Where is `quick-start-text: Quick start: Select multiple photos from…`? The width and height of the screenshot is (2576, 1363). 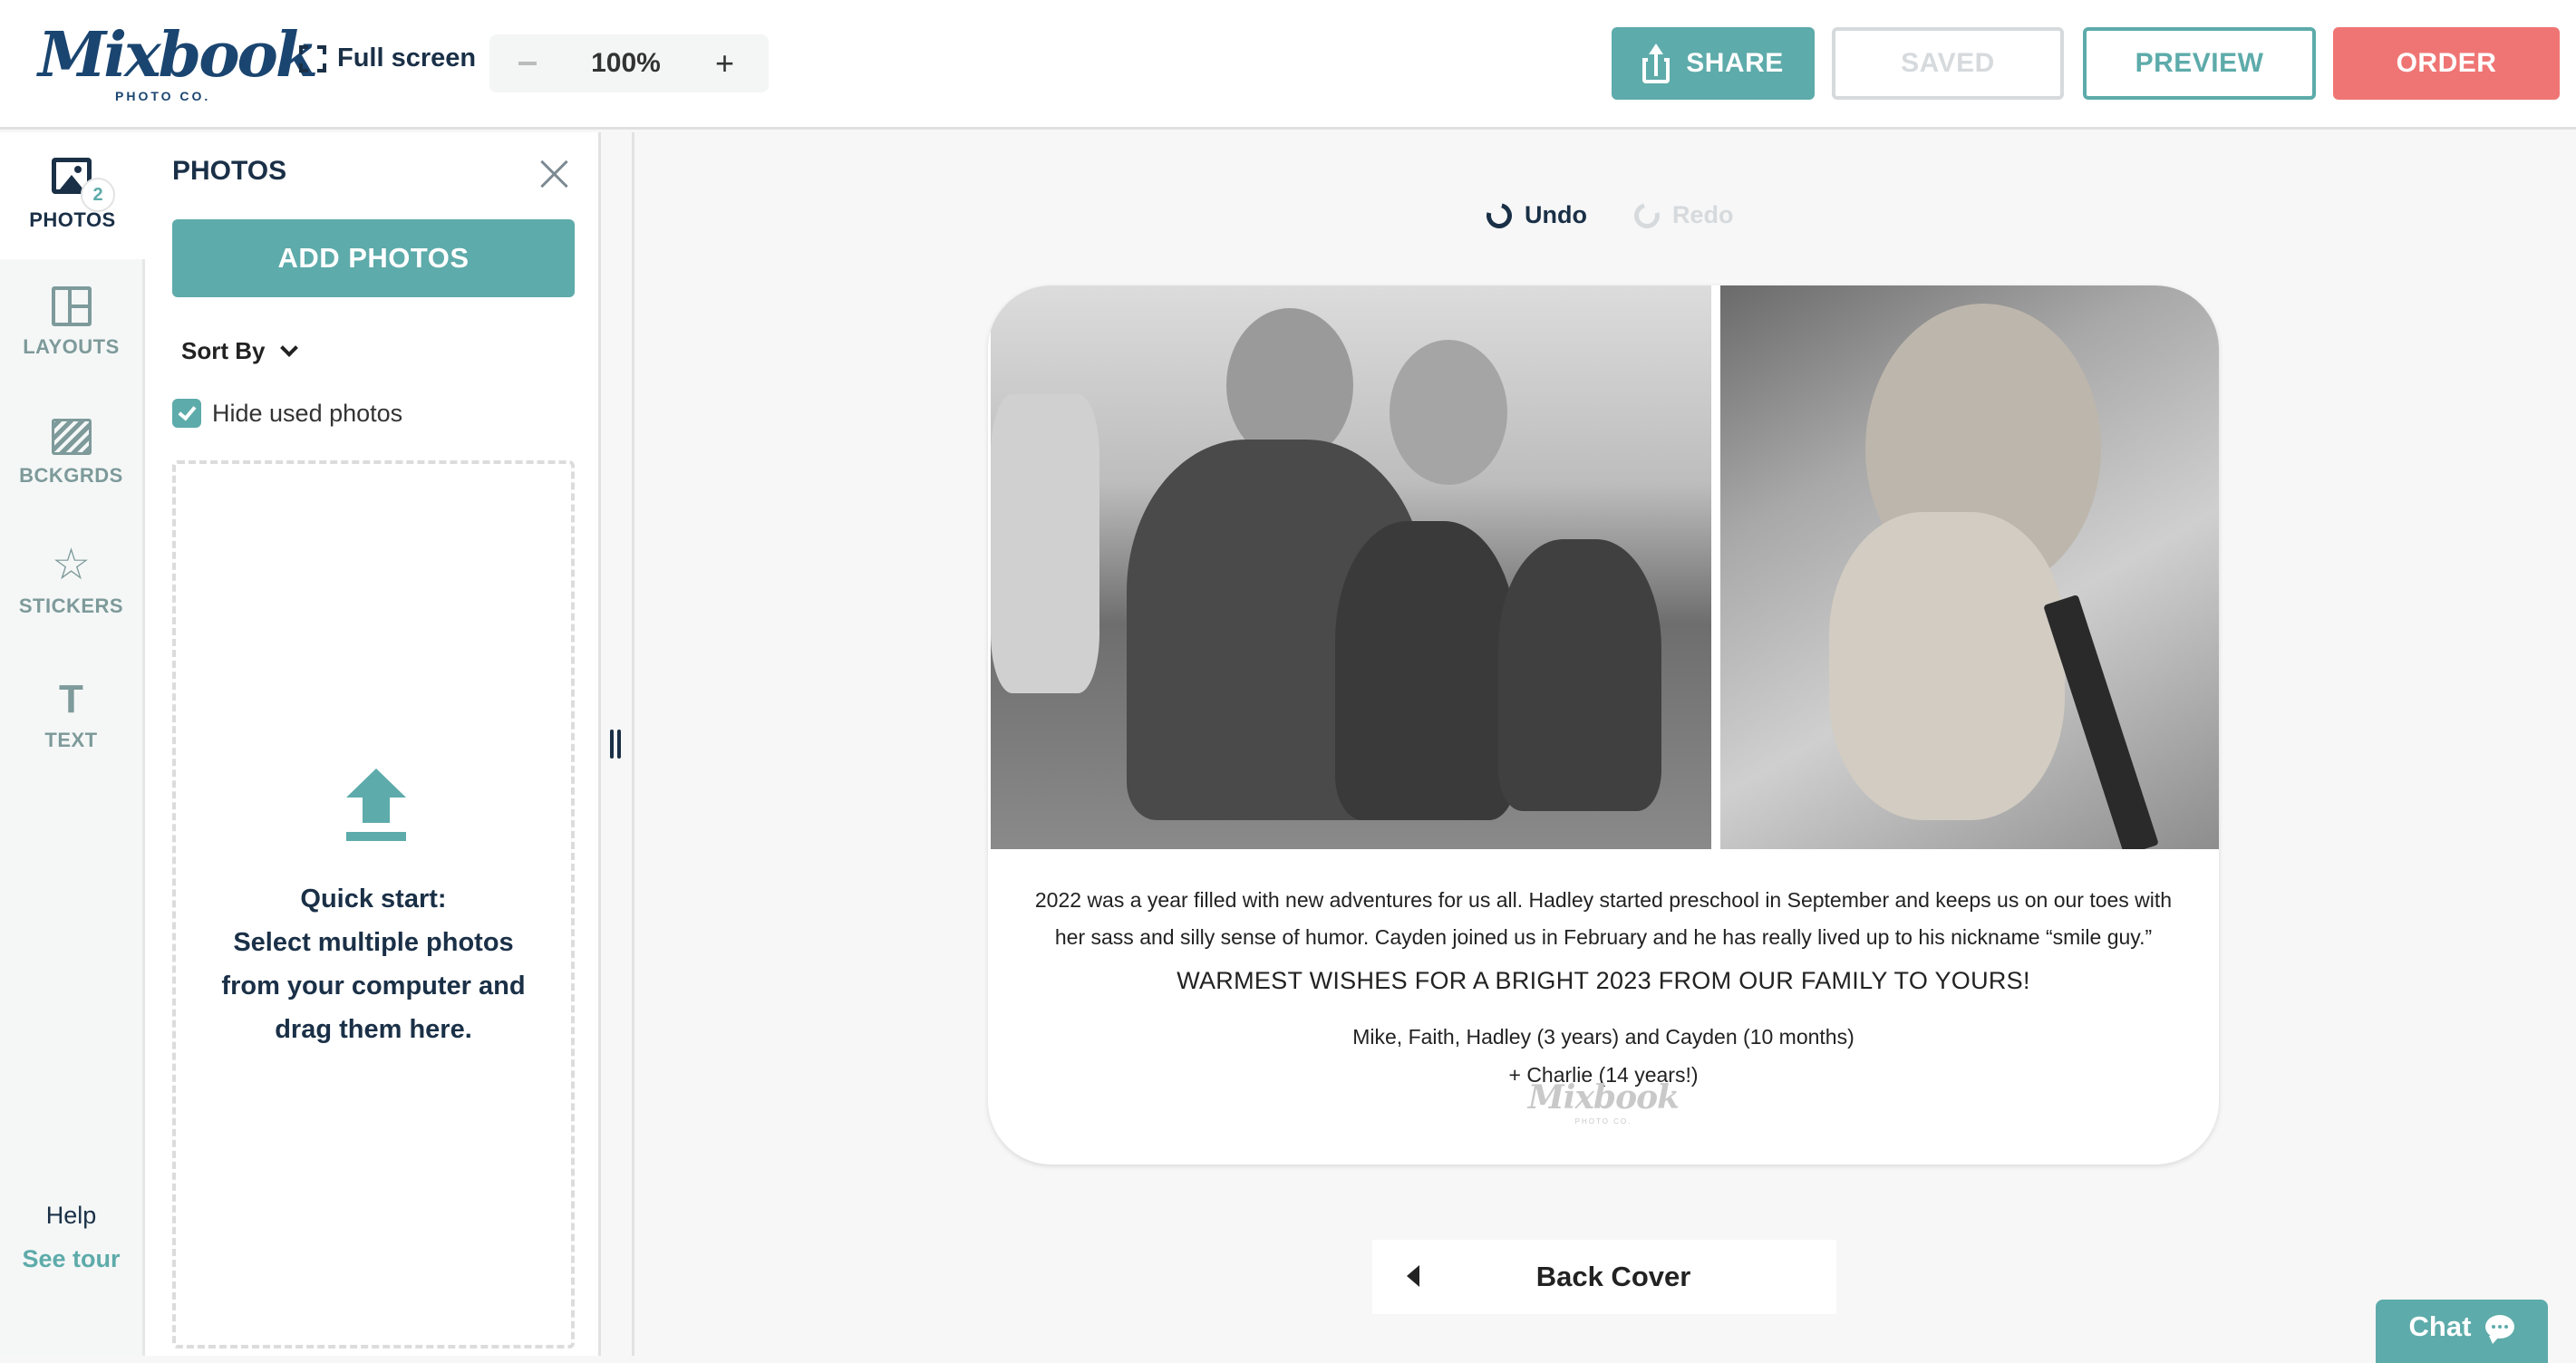 quick-start-text: Quick start: Select multiple photos from… is located at coordinates (373, 964).